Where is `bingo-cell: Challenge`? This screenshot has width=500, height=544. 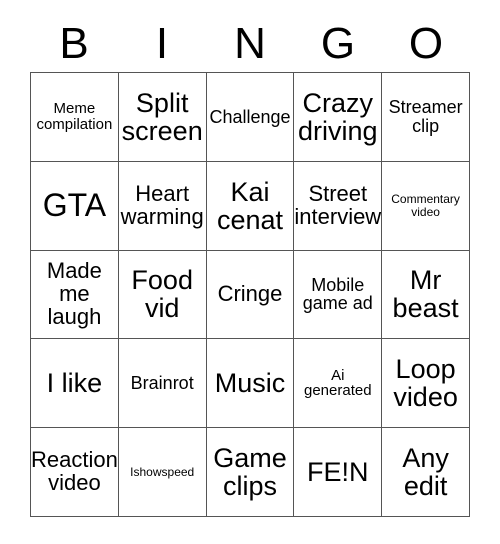 bingo-cell: Challenge is located at coordinates (250, 117).